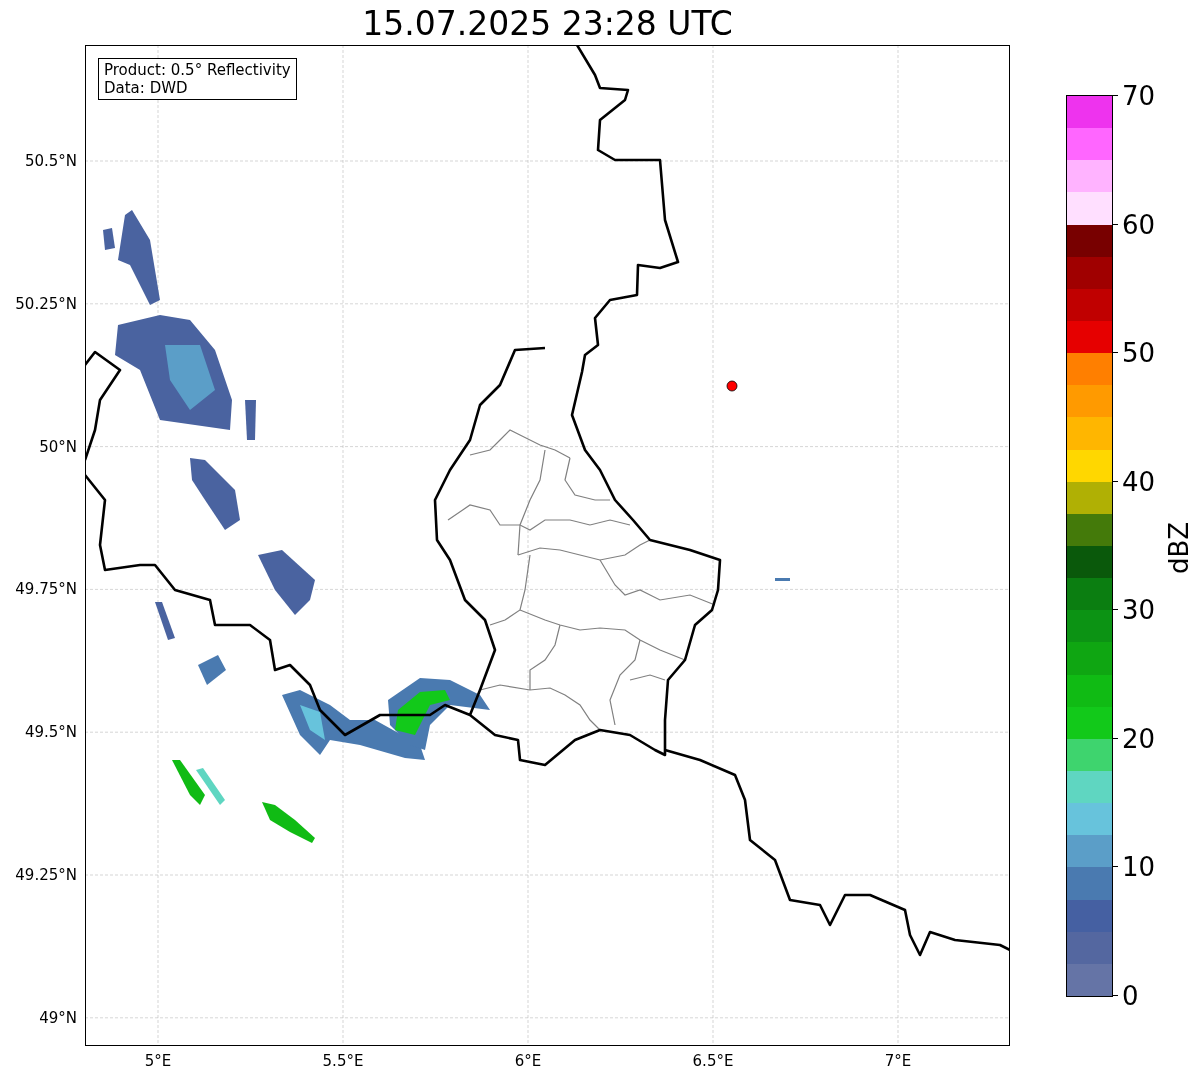  What do you see at coordinates (158, 1061) in the screenshot?
I see `longitude-label: 5°E` at bounding box center [158, 1061].